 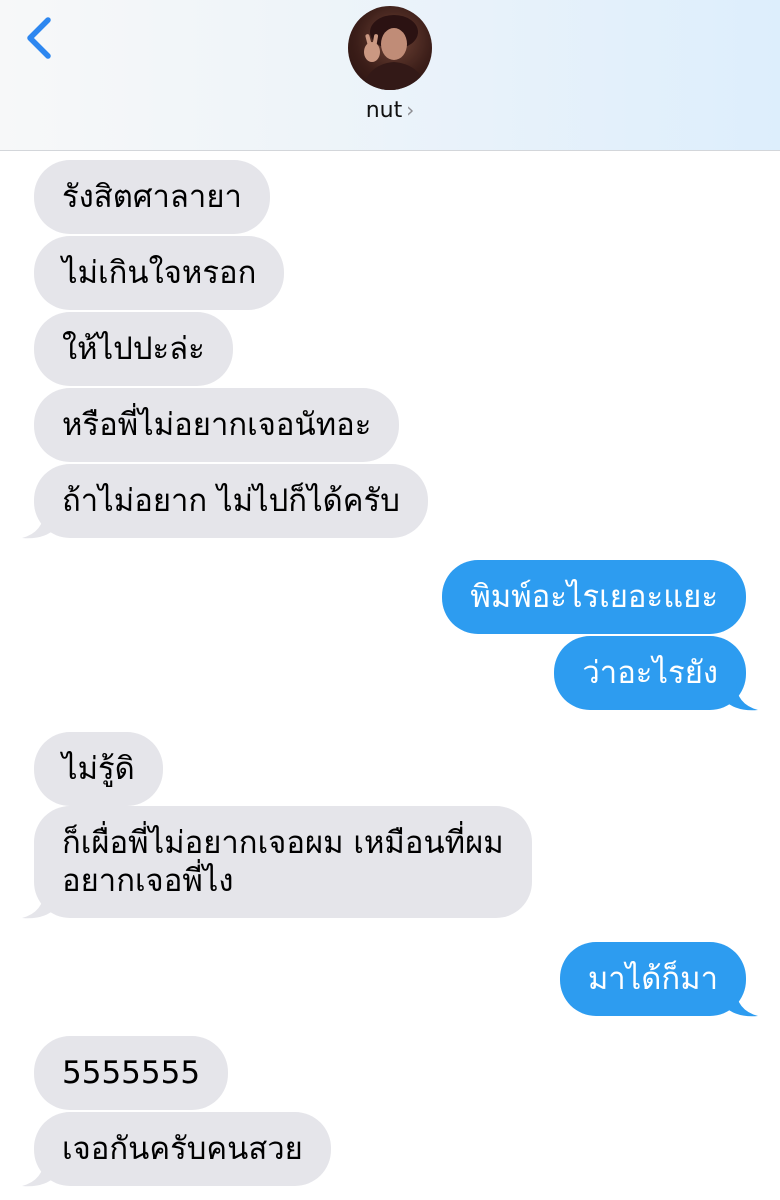 I want to click on message-bubble-incoming: หรือพี่ไม่อยากเจอนัทอะ, so click(x=217, y=425).